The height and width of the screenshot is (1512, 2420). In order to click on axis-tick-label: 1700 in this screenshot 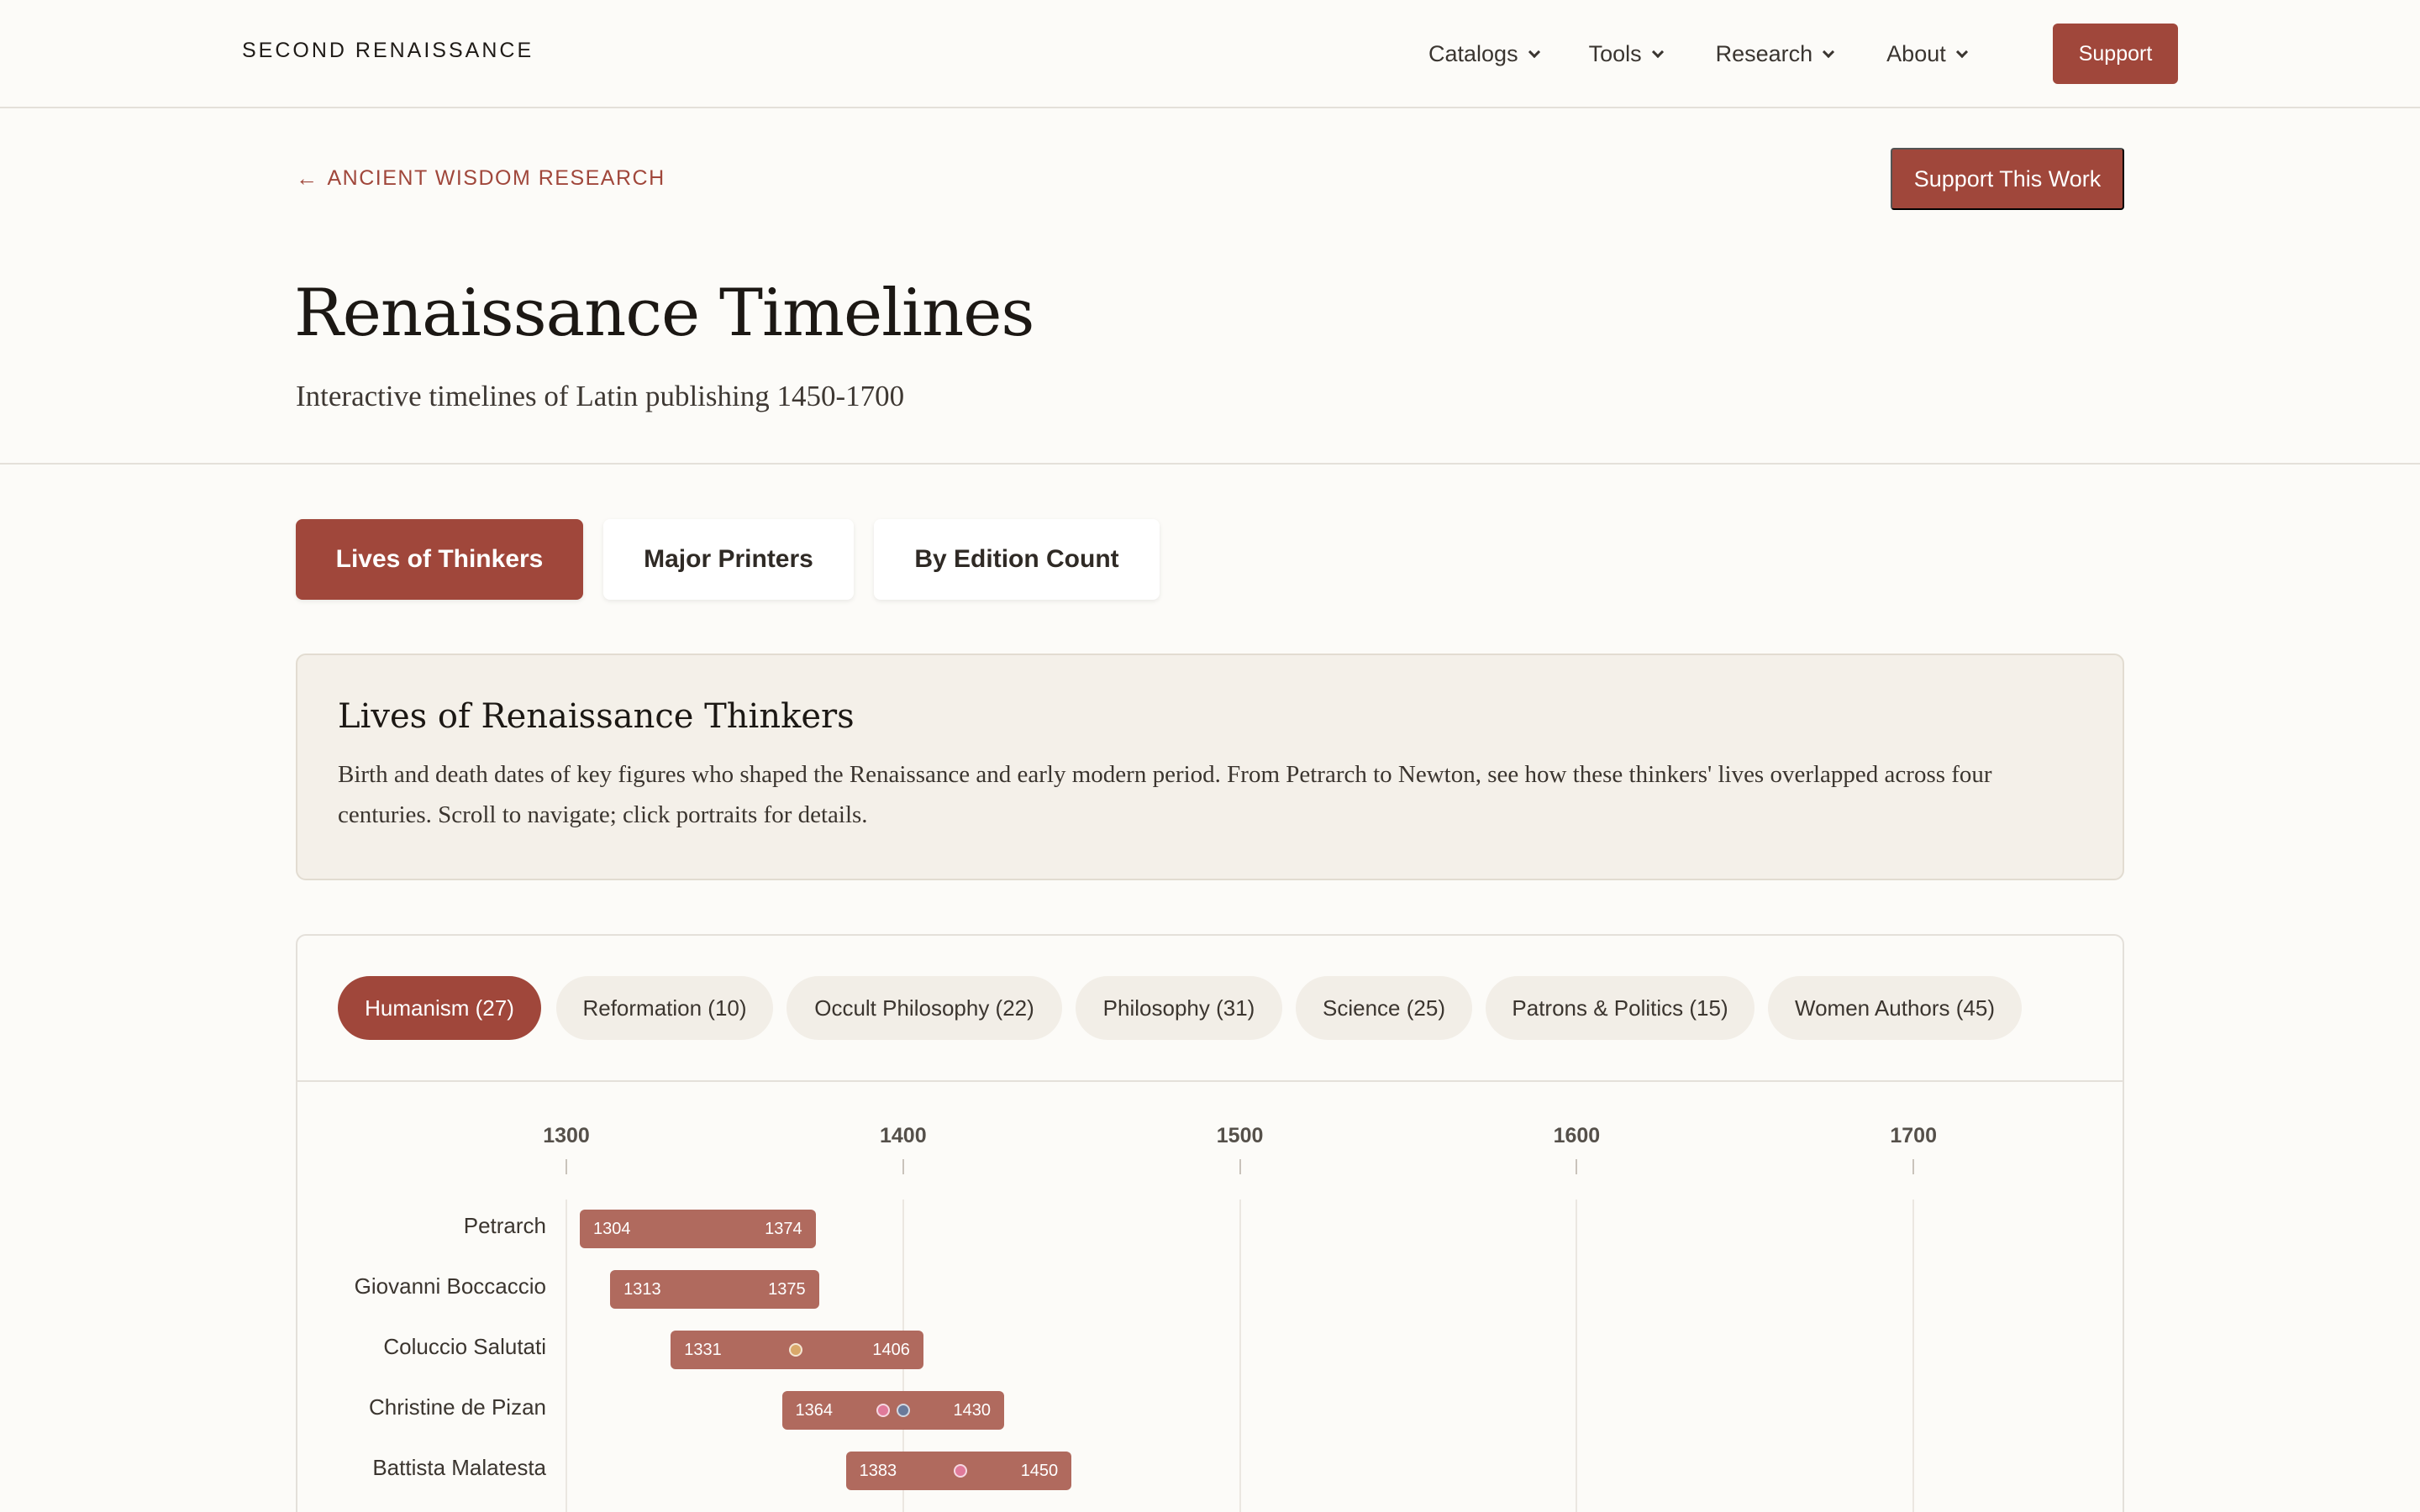, I will do `click(1914, 1135)`.